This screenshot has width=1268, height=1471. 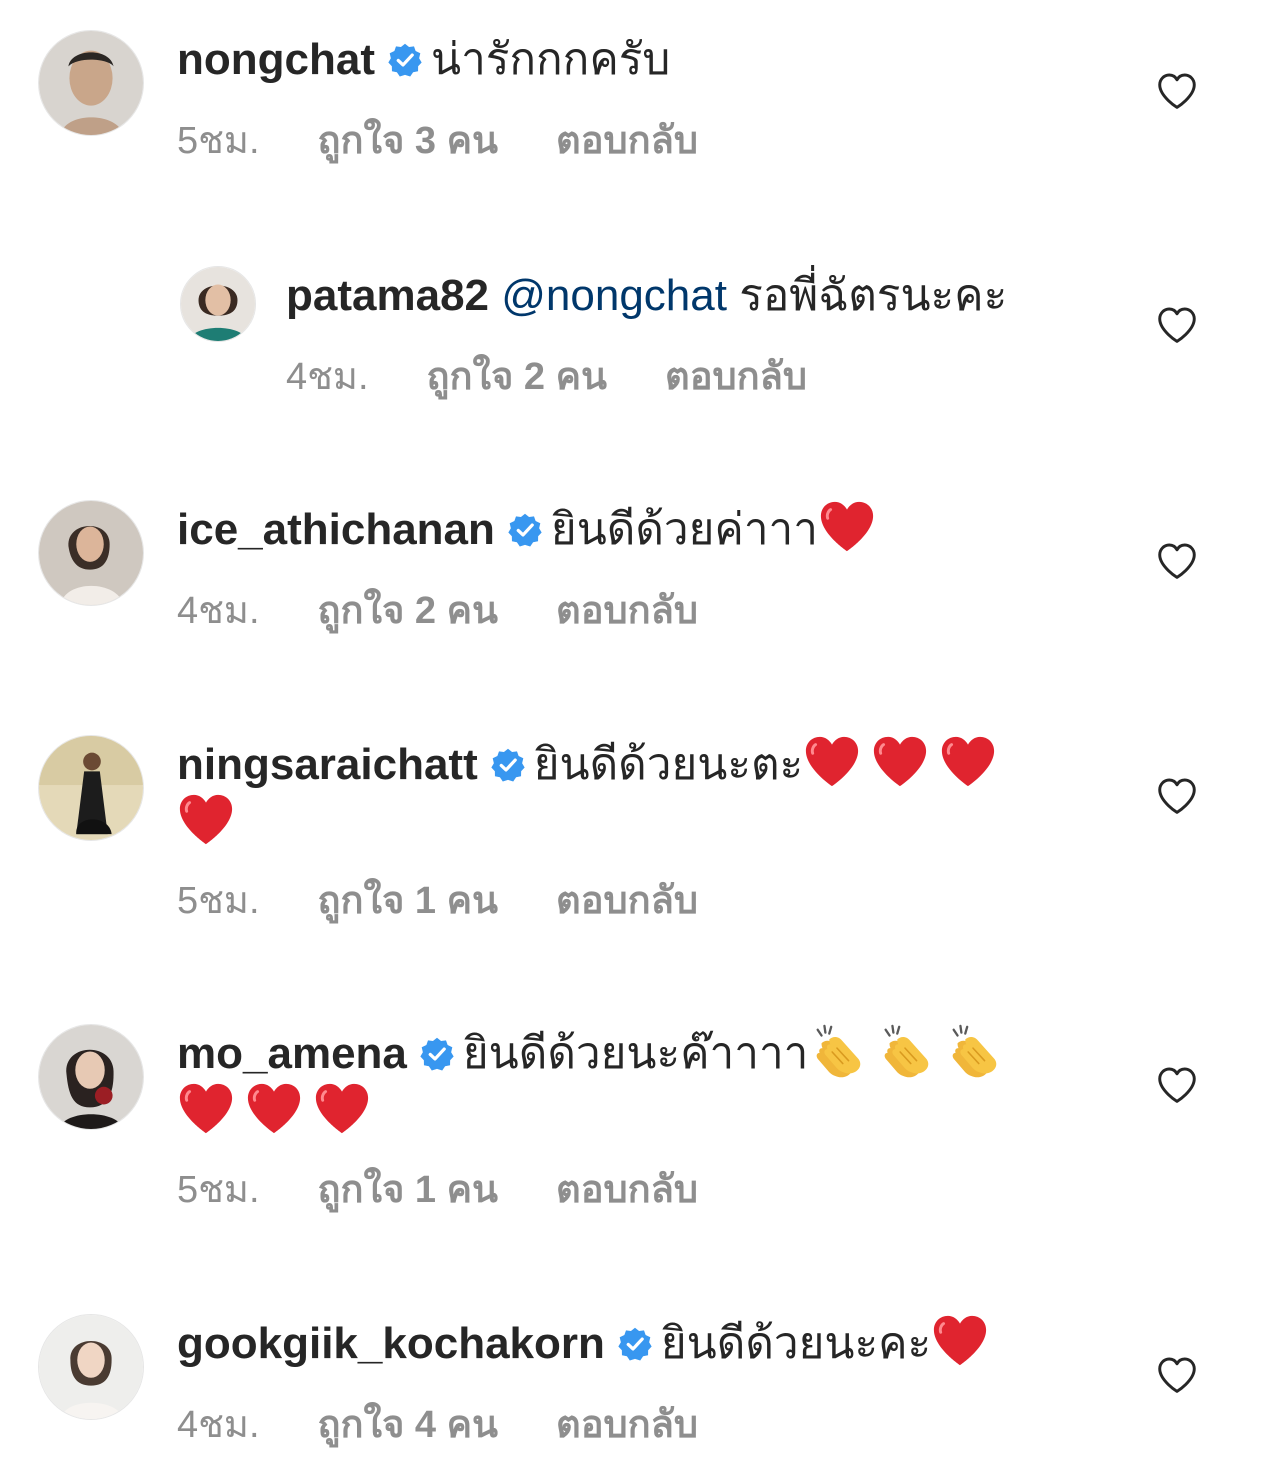 I want to click on comment-username: ice_athichanan, so click(x=336, y=529).